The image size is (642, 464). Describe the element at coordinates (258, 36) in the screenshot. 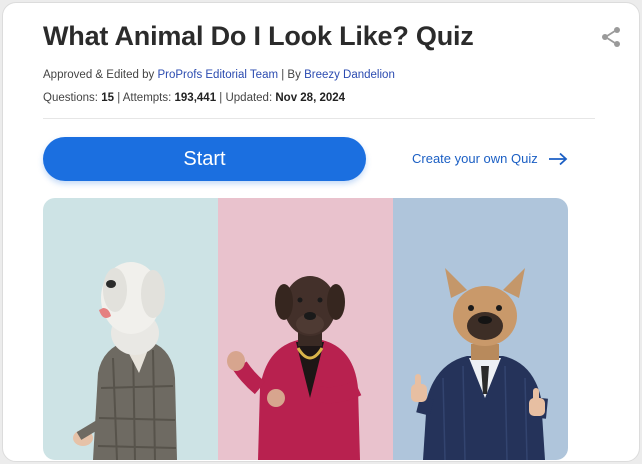

I see `quiz-title: What Animal Do I Look Like? Quiz` at that location.